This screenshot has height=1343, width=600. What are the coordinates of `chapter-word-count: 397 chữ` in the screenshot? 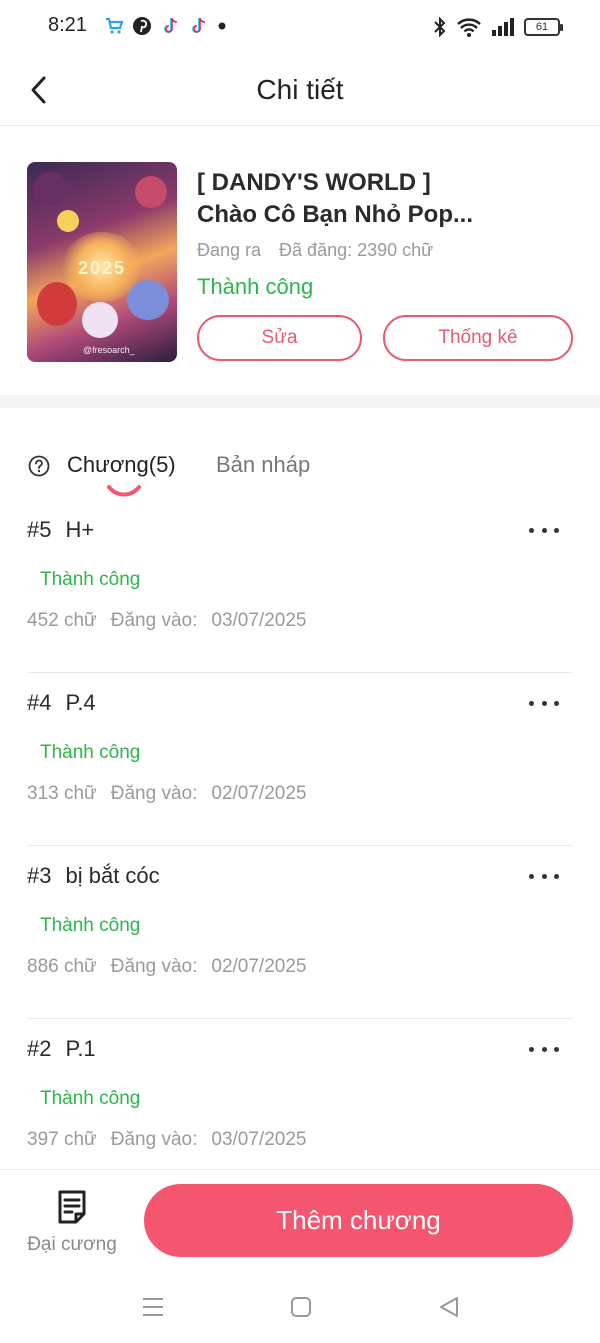 It's located at (62, 1139).